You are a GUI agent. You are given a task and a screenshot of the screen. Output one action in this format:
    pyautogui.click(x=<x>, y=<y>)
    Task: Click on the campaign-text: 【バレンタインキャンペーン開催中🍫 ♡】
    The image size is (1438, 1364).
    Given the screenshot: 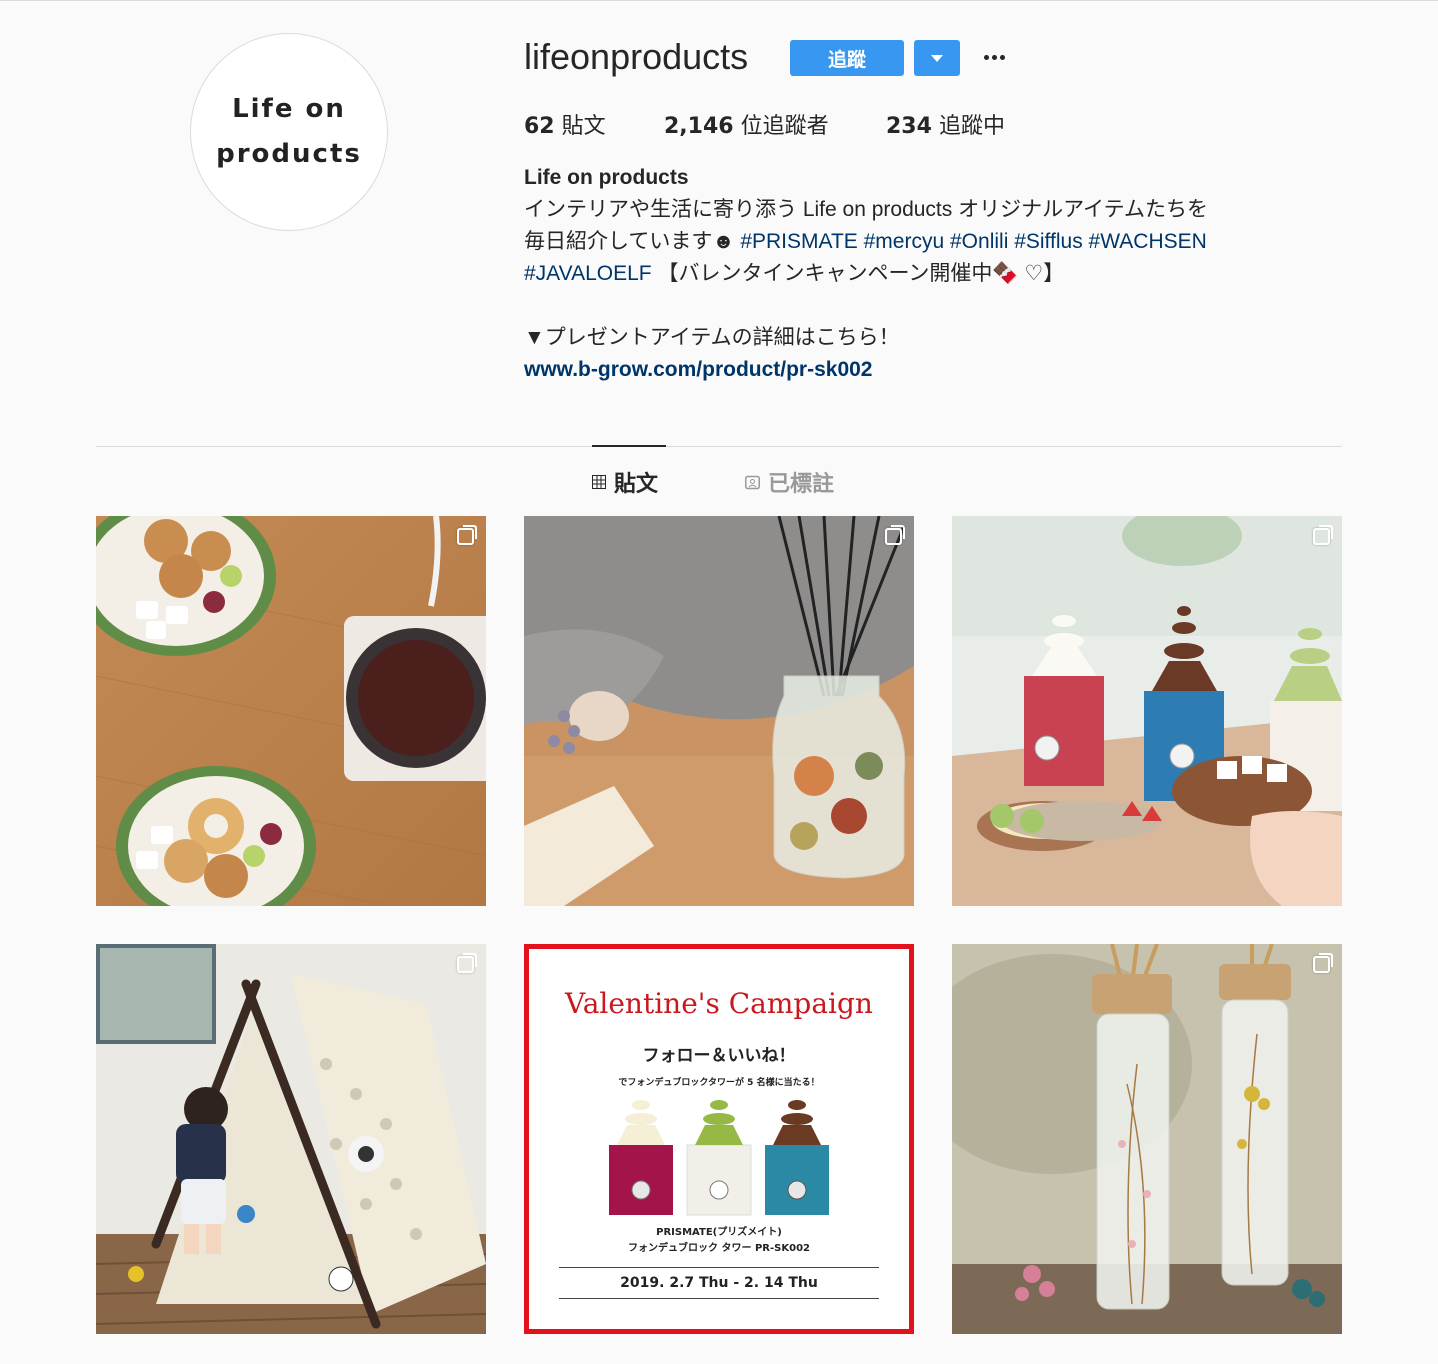 What is the action you would take?
    pyautogui.click(x=861, y=273)
    